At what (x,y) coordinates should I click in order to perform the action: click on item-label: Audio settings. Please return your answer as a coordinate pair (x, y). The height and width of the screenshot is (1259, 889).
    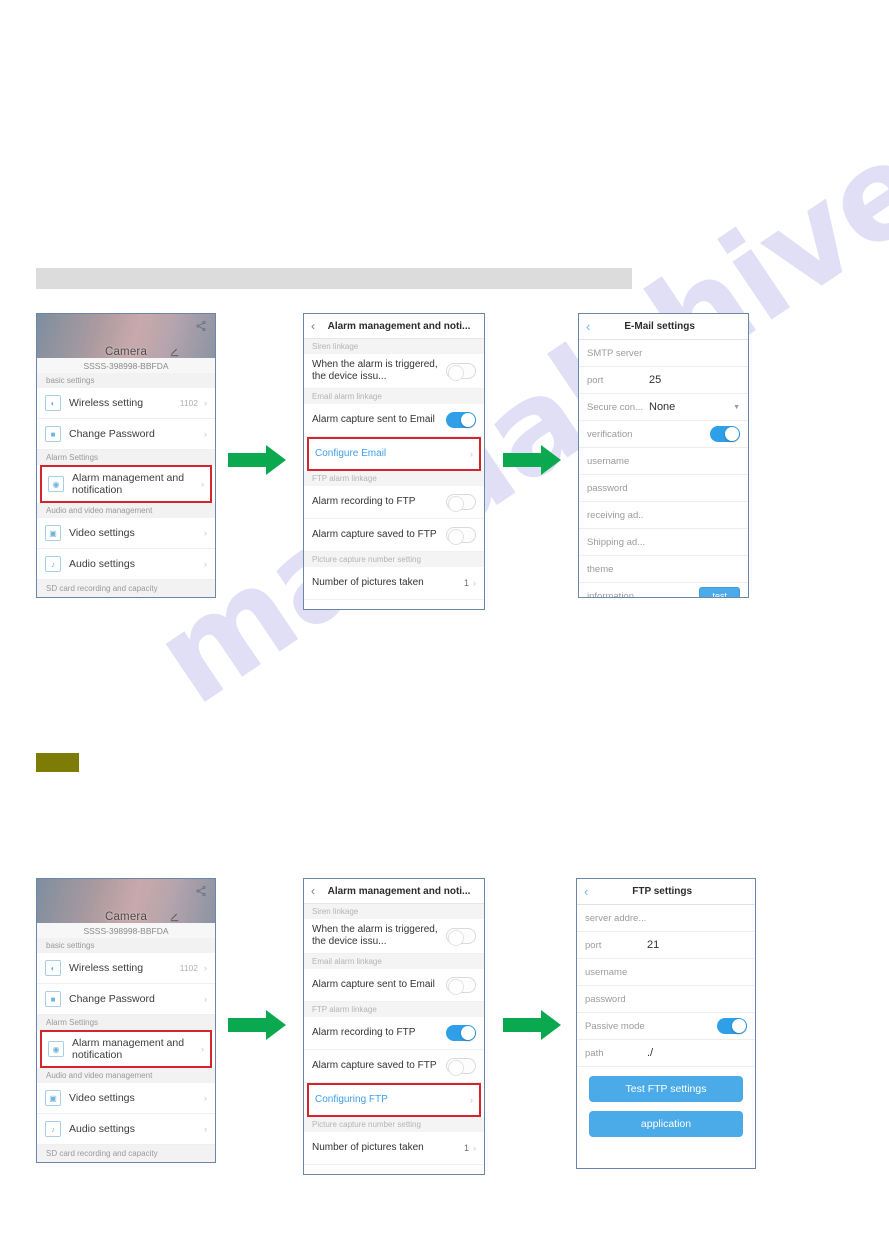
    Looking at the image, I should click on (102, 1129).